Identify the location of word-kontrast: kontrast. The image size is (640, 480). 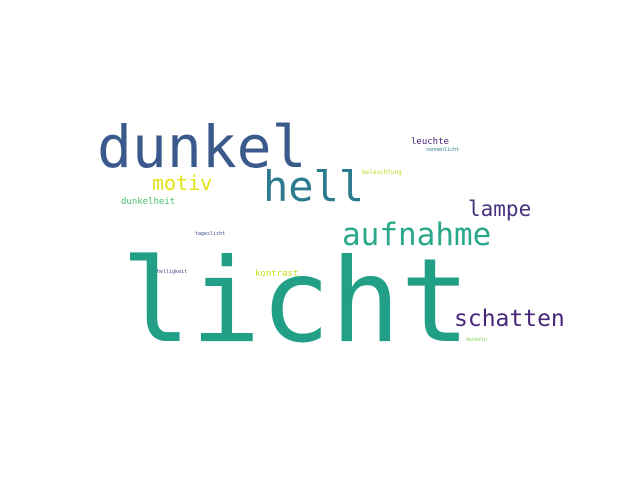
(277, 274).